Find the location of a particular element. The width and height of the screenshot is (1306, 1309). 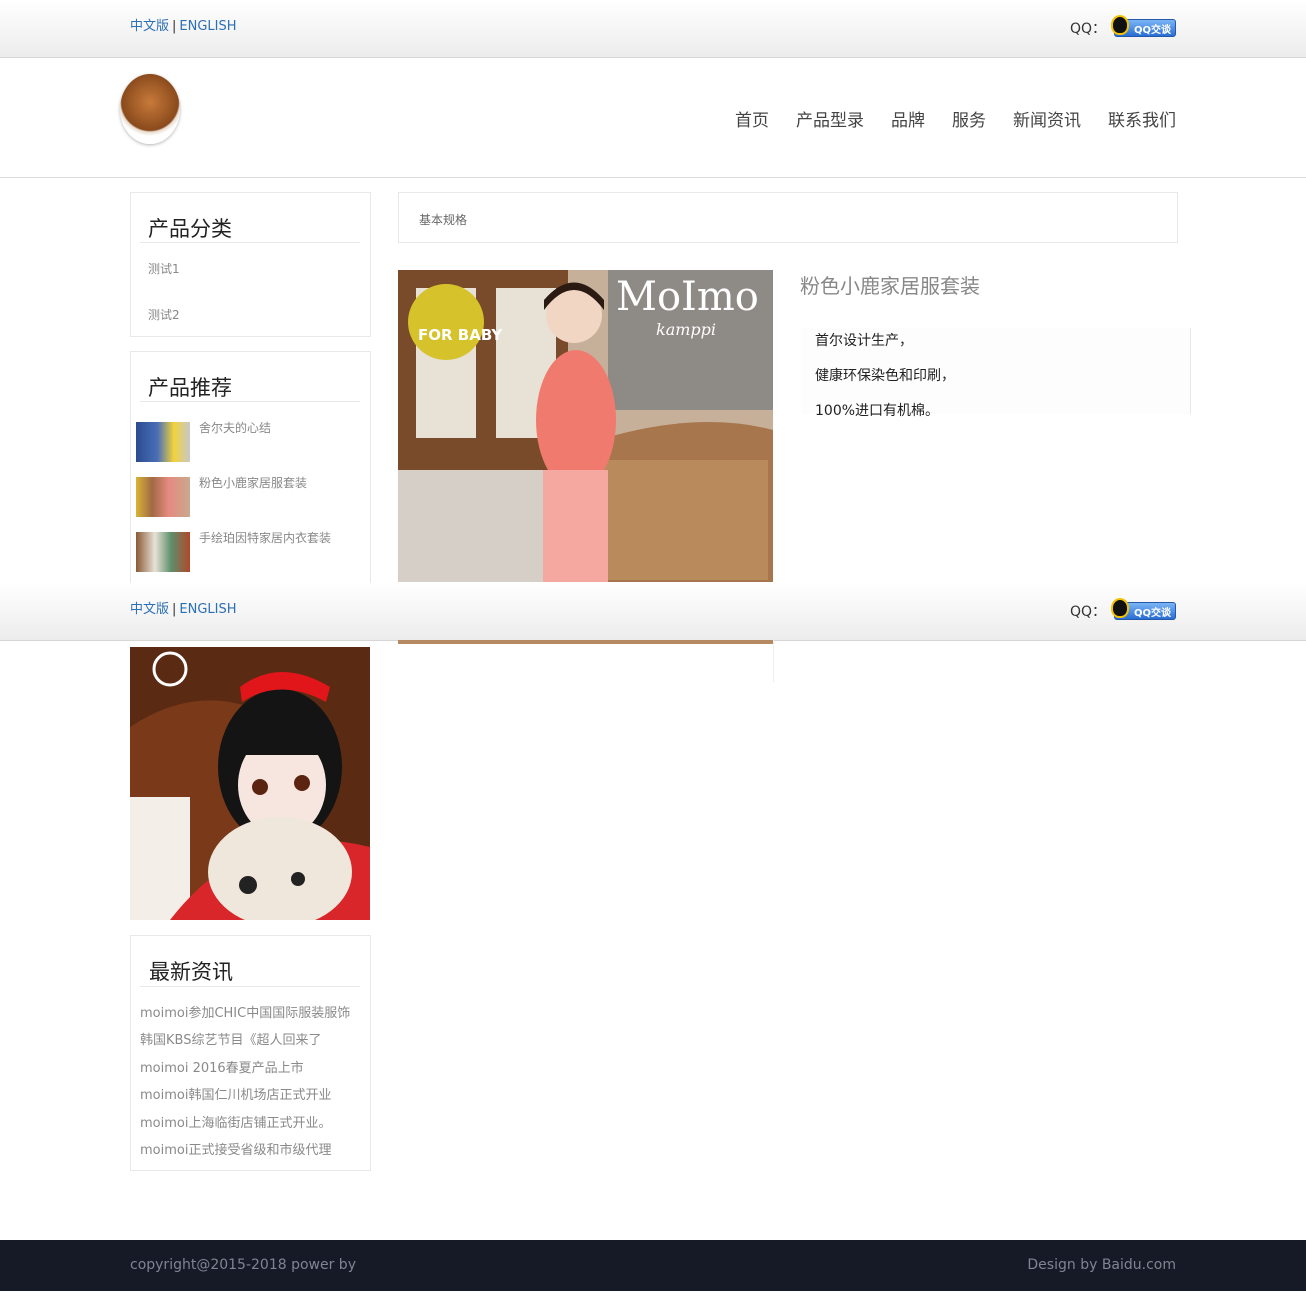

sticky-language-switcher: 中文版 | ENGLISH is located at coordinates (183, 607).